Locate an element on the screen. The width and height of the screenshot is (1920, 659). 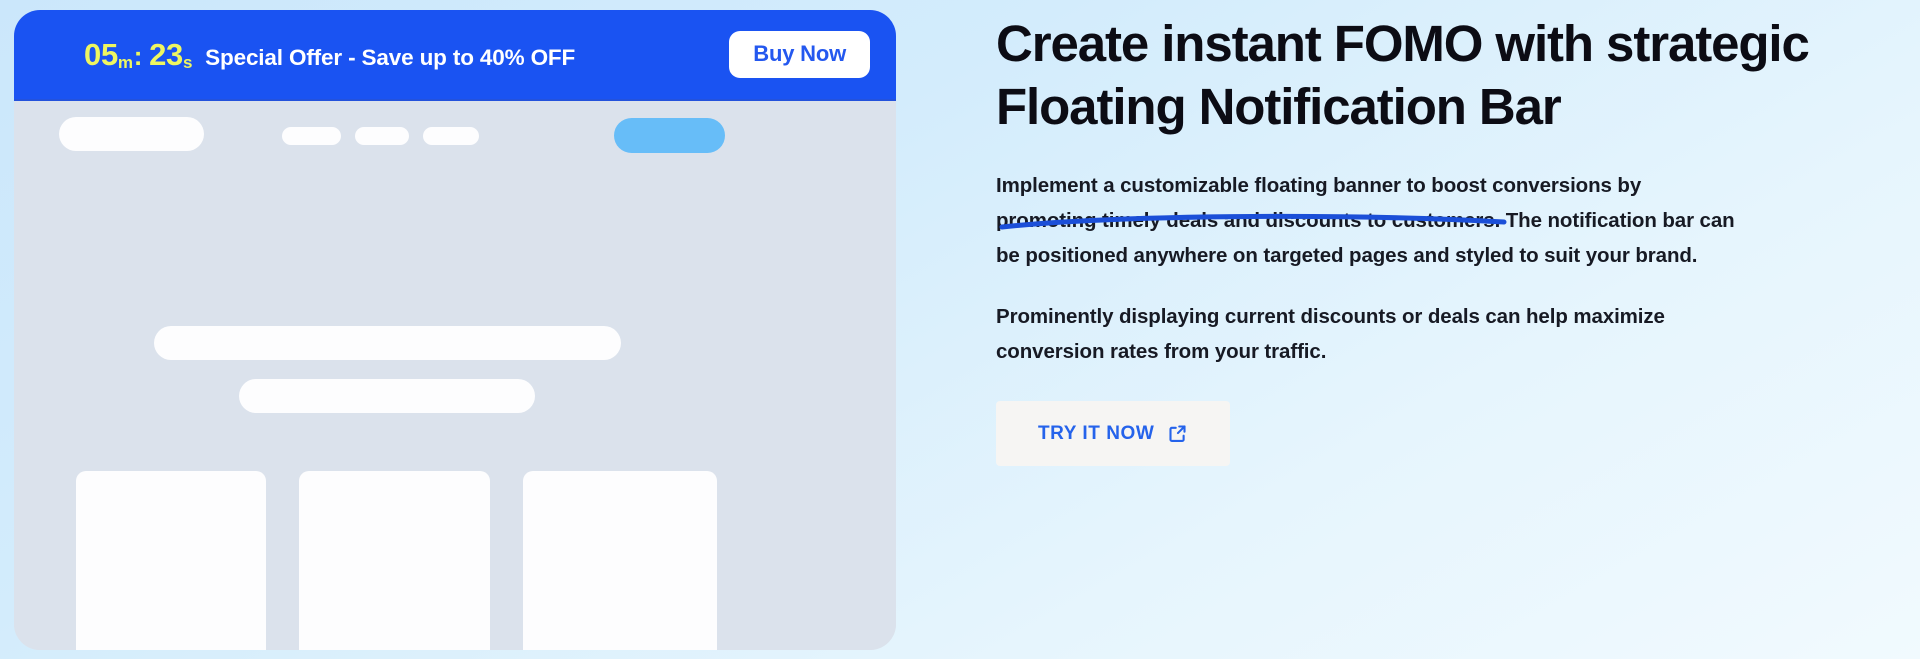
try-it-now-button: TRY IT NOW is located at coordinates (1113, 433).